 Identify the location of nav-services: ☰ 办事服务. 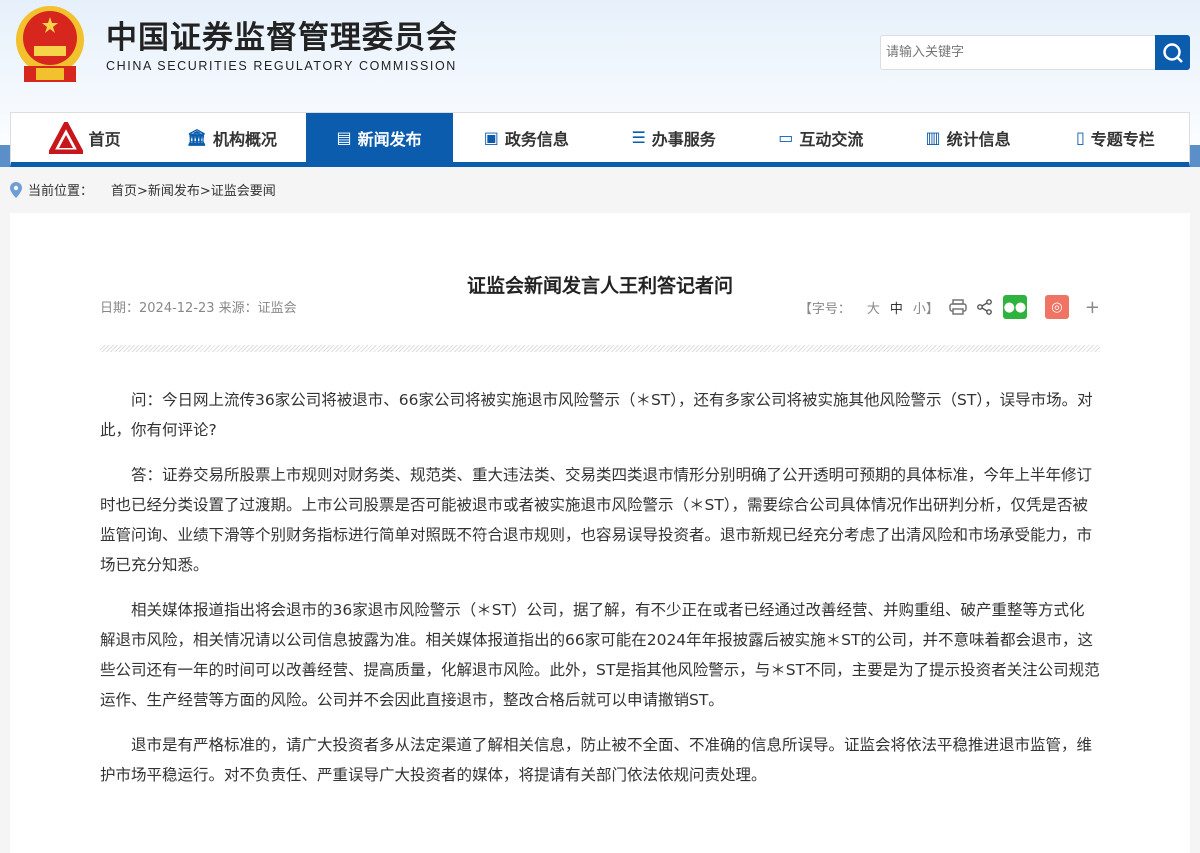
(673, 137).